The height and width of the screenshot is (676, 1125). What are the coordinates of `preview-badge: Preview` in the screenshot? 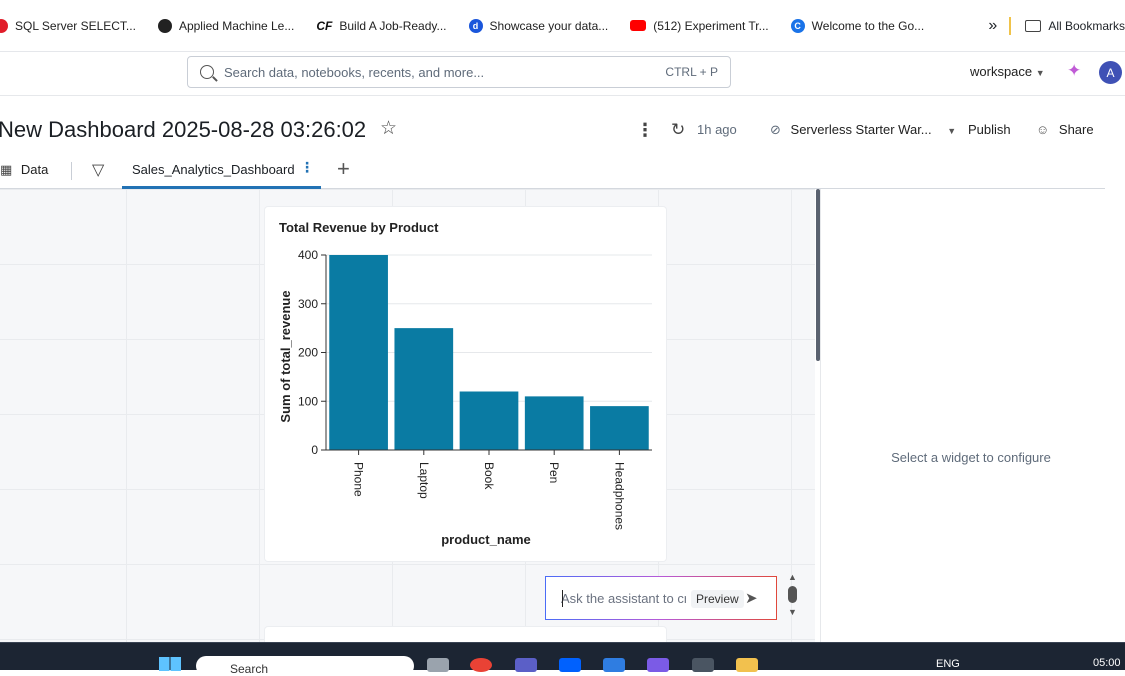 It's located at (717, 599).